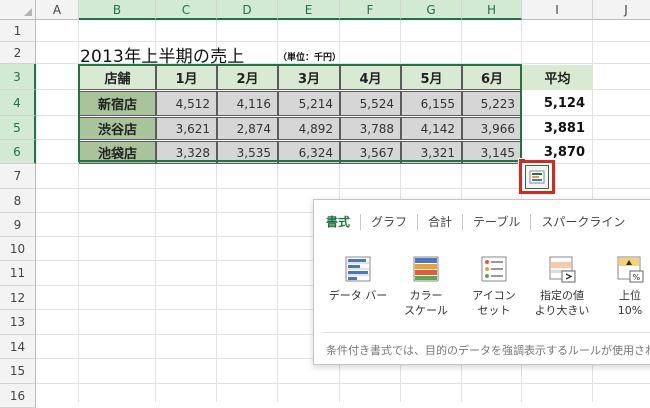 The image size is (650, 408). Describe the element at coordinates (18, 225) in the screenshot. I see `row-header-9: 9` at that location.